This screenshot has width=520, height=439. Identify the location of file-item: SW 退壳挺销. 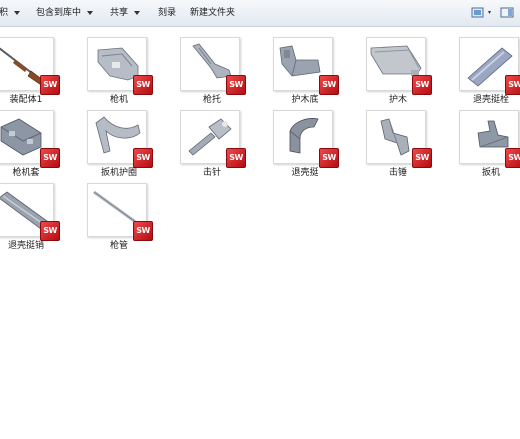
(33, 213).